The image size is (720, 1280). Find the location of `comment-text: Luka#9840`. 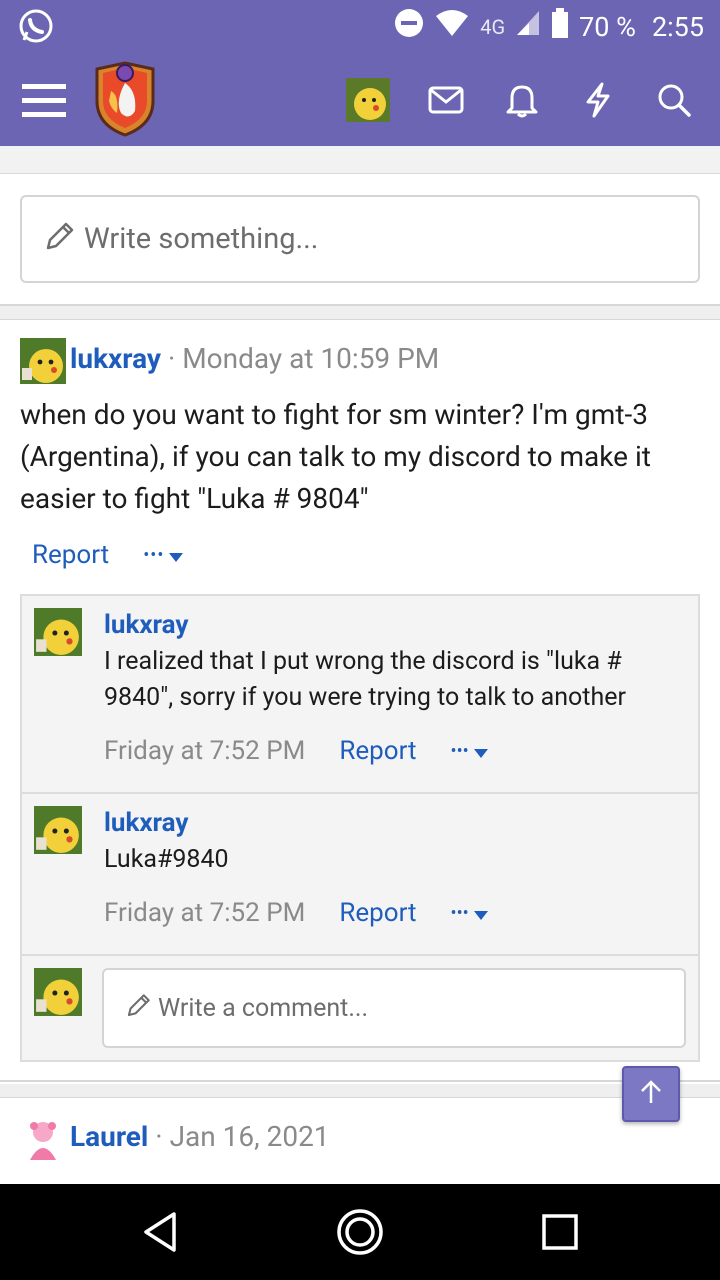

comment-text: Luka#9840 is located at coordinates (166, 859).